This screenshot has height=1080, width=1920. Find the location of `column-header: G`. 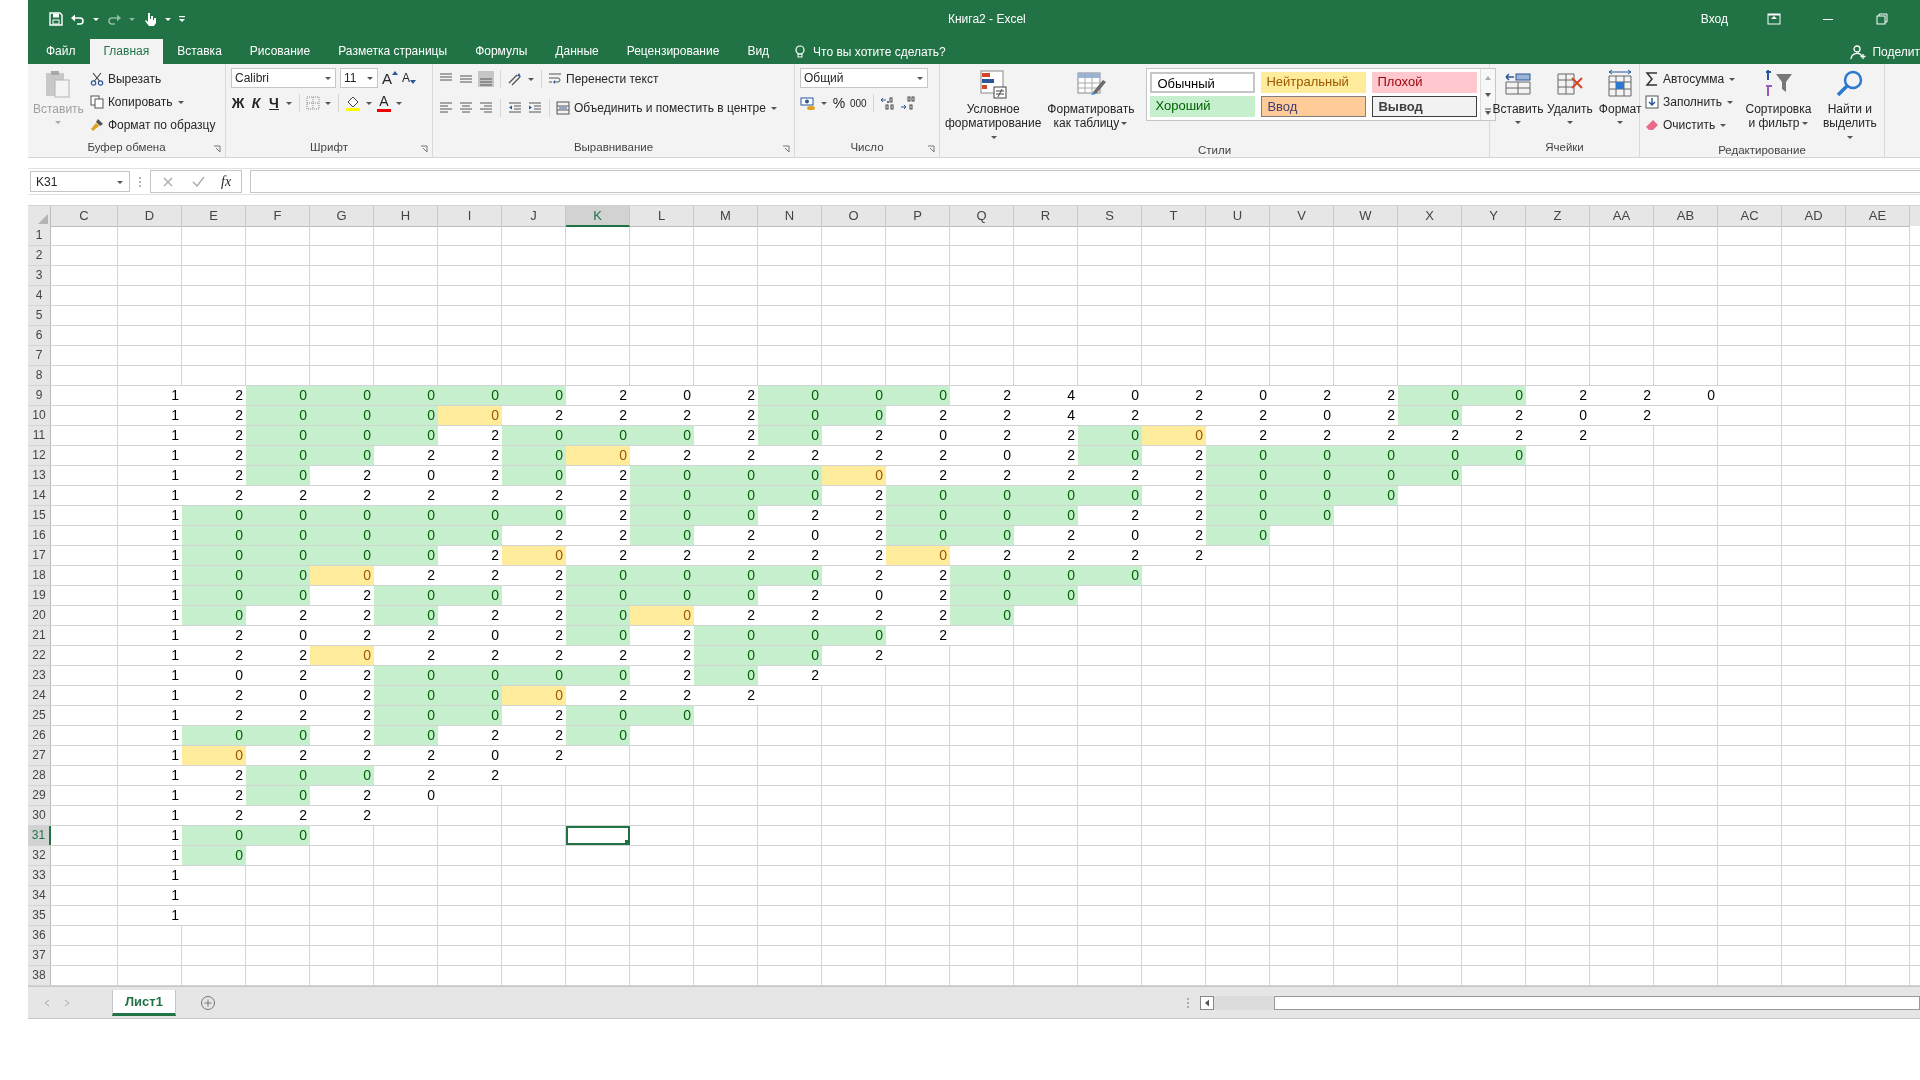

column-header: G is located at coordinates (342, 216).